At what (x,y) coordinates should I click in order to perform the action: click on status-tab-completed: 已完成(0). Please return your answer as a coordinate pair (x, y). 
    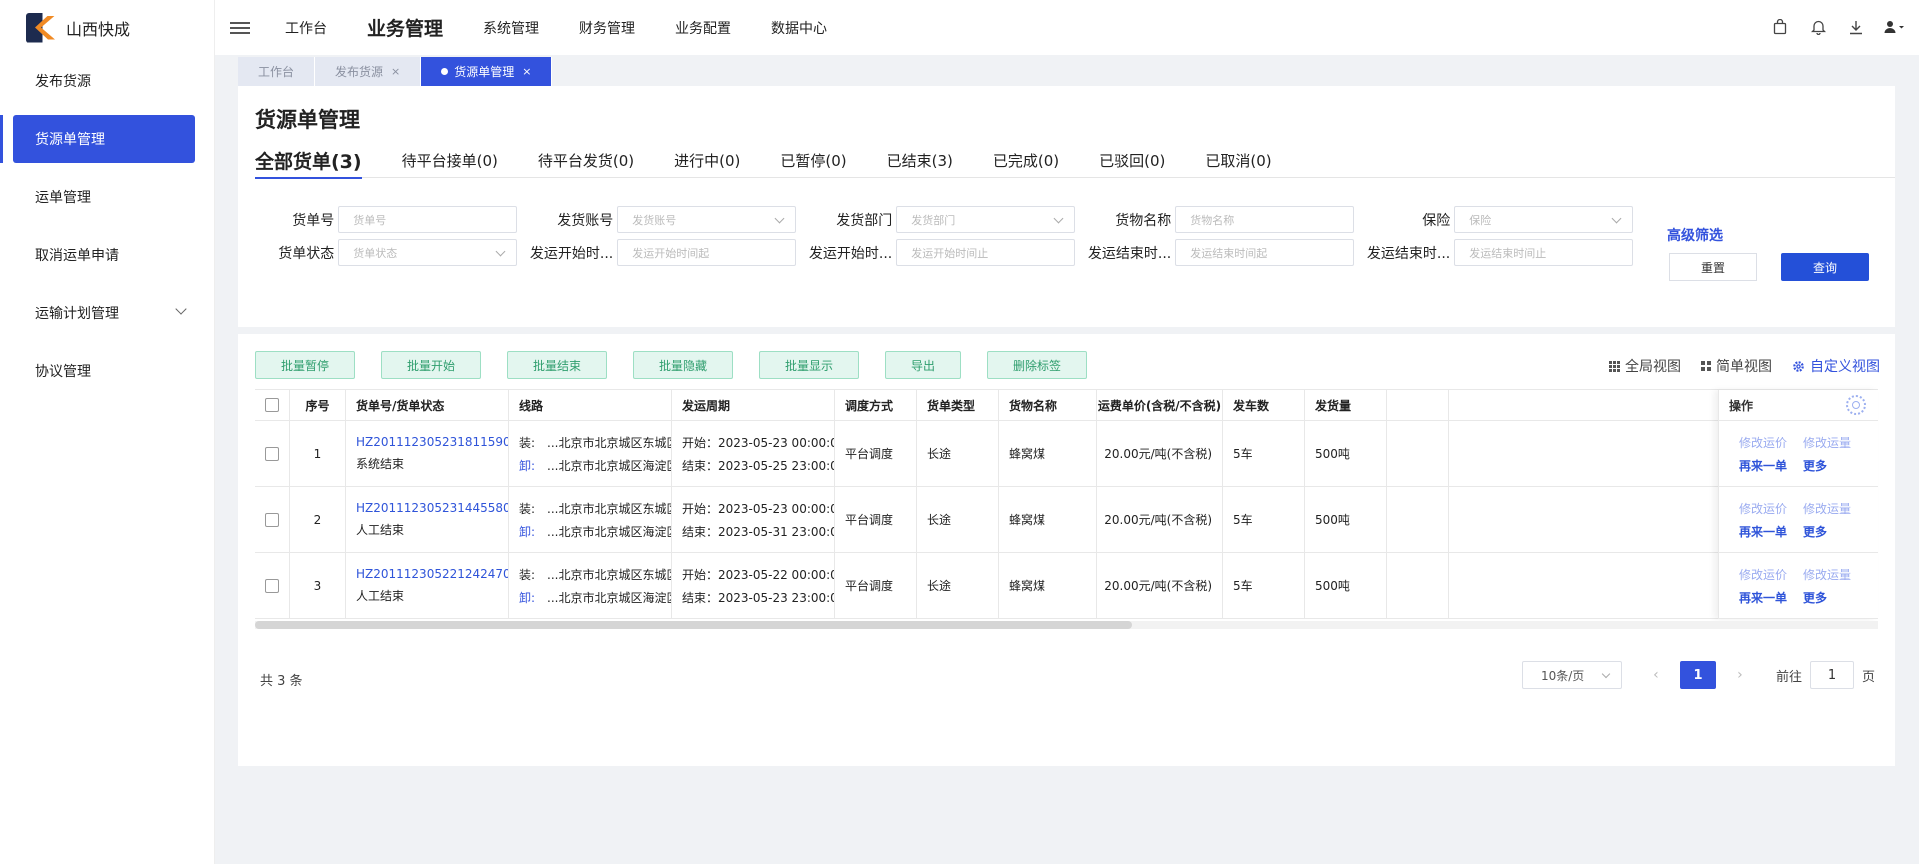
    Looking at the image, I should click on (1026, 160).